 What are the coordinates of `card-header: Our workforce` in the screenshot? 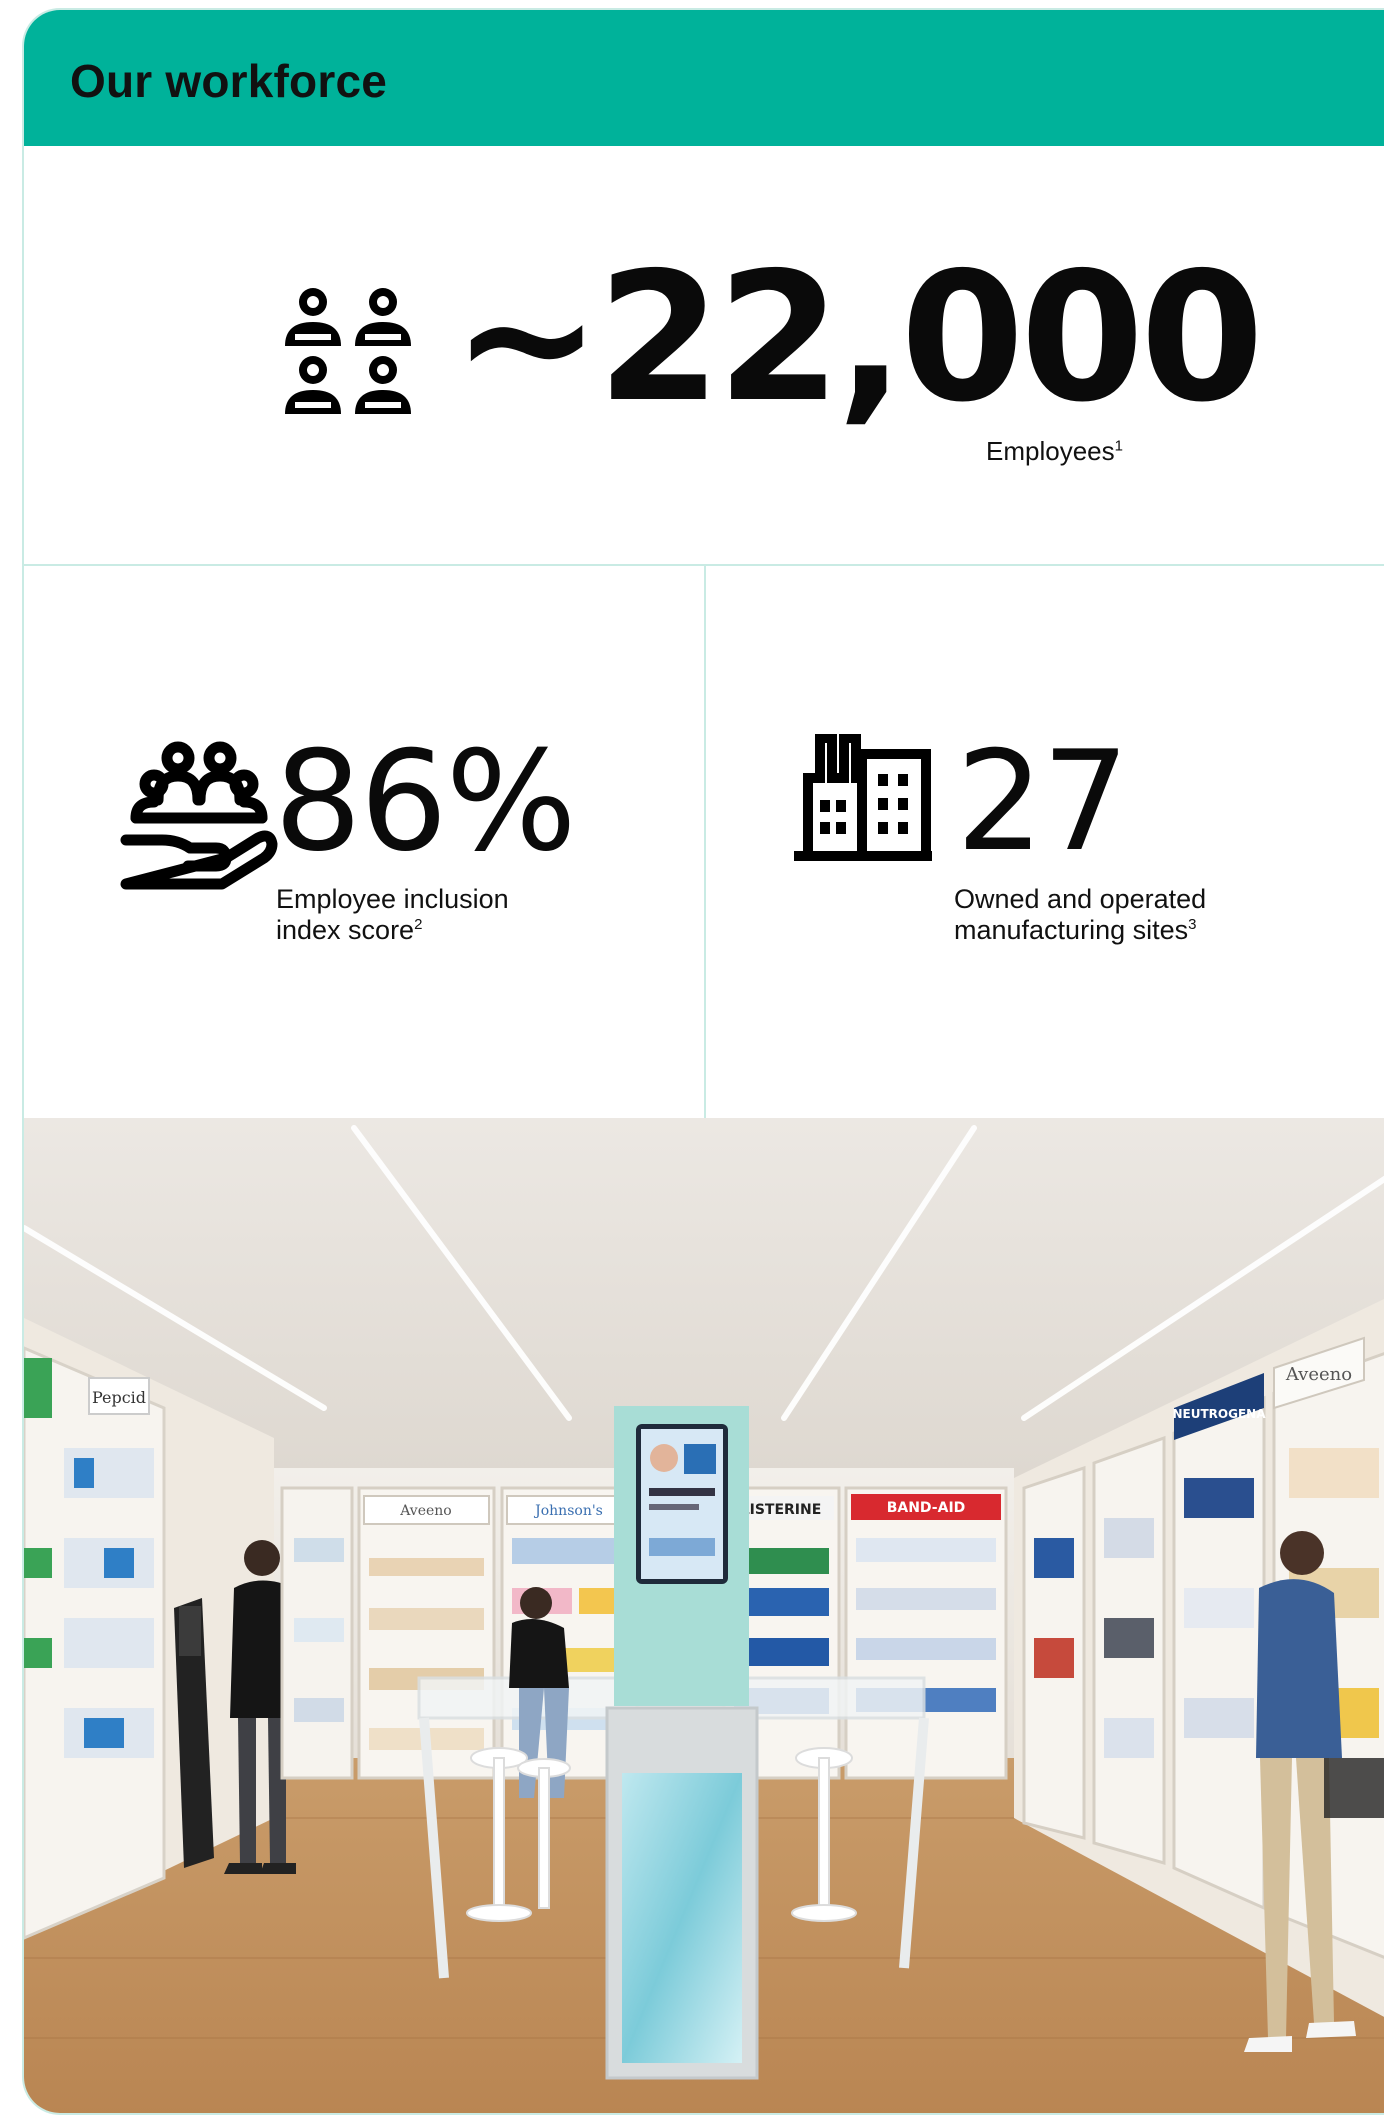 It's located at (704, 78).